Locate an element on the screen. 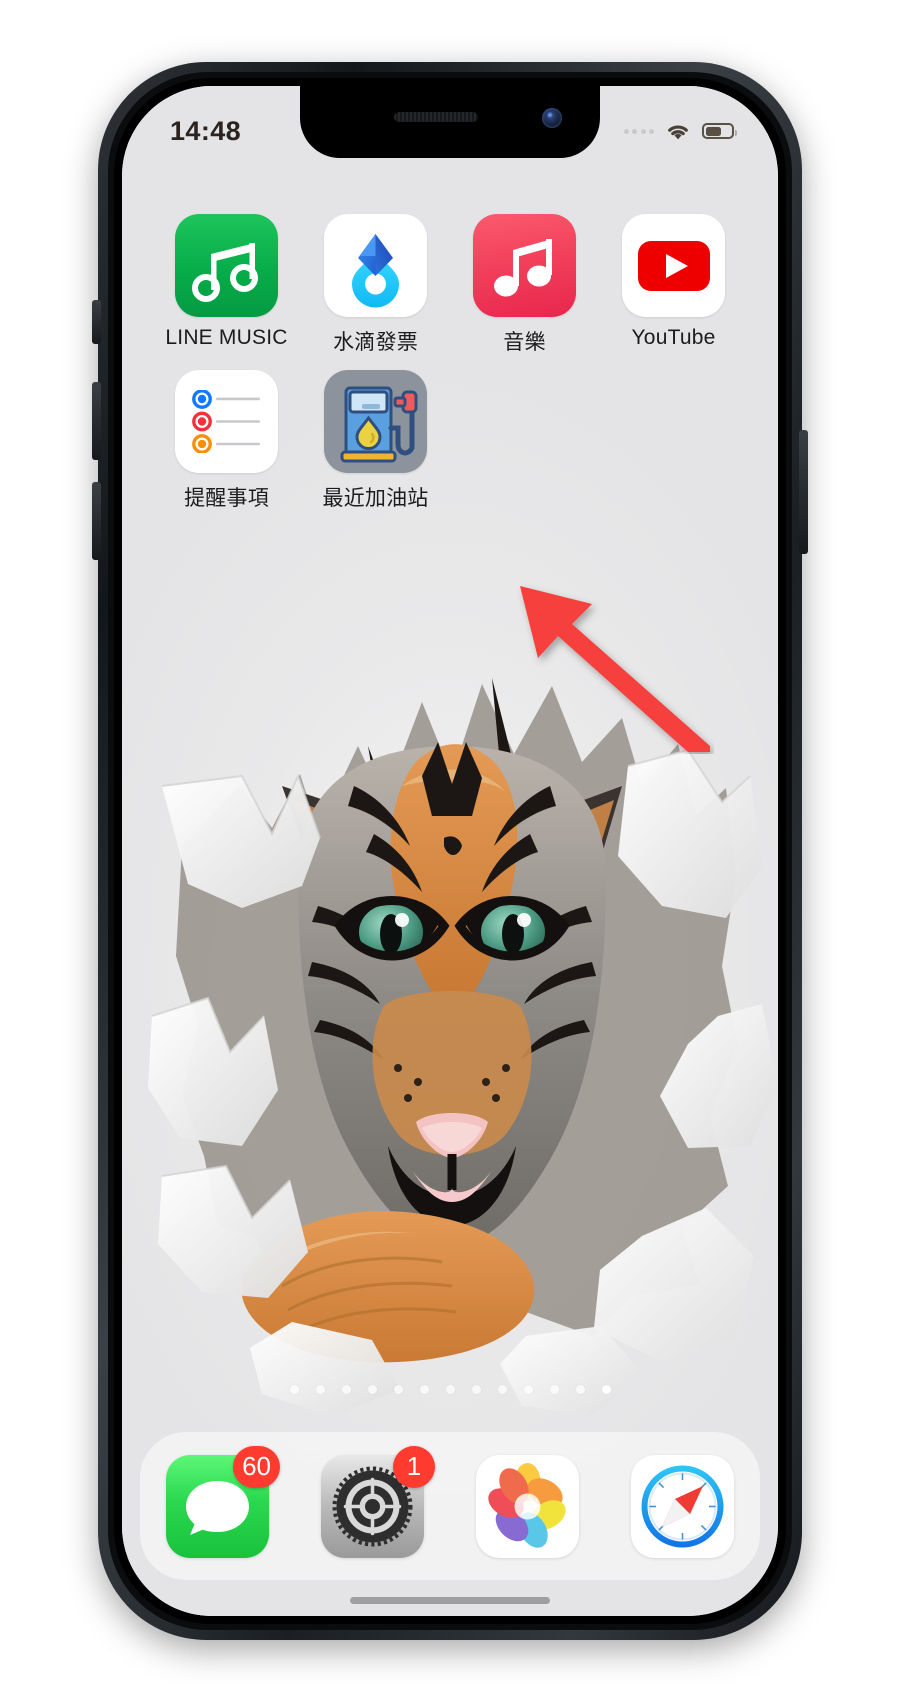 The image size is (900, 1701). app-grid: LINE MUSIC 水滴發票 音樂 YouTube 提醒事項 最近加油站 is located at coordinates (450, 370).